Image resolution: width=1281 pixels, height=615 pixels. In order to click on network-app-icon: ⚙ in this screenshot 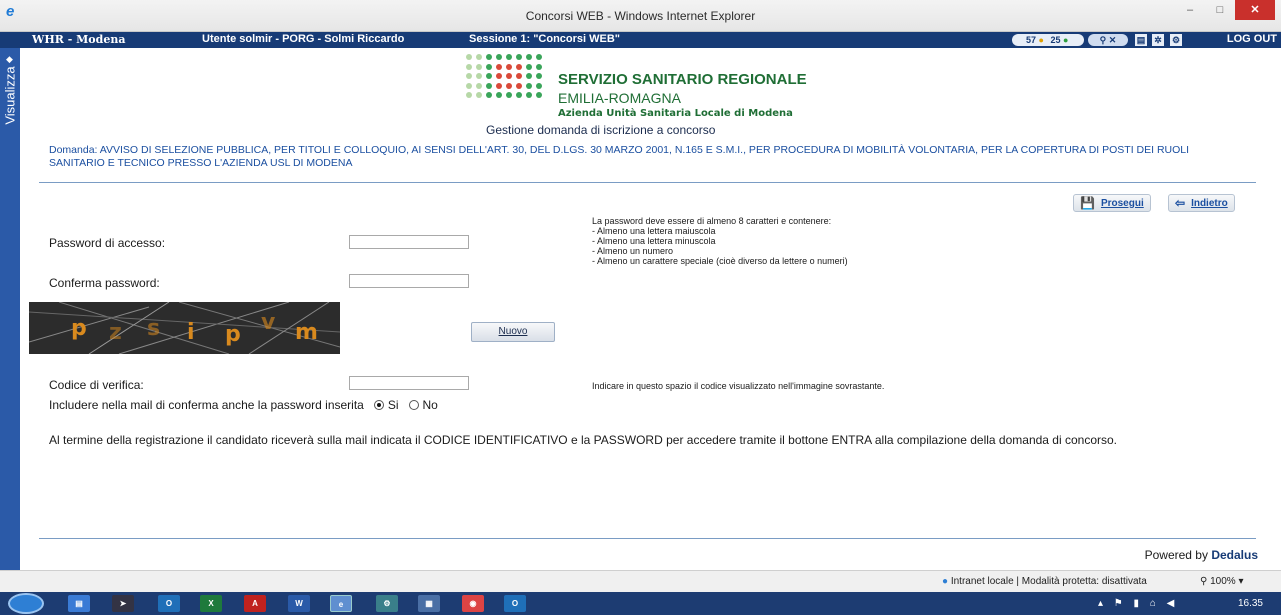, I will do `click(387, 603)`.